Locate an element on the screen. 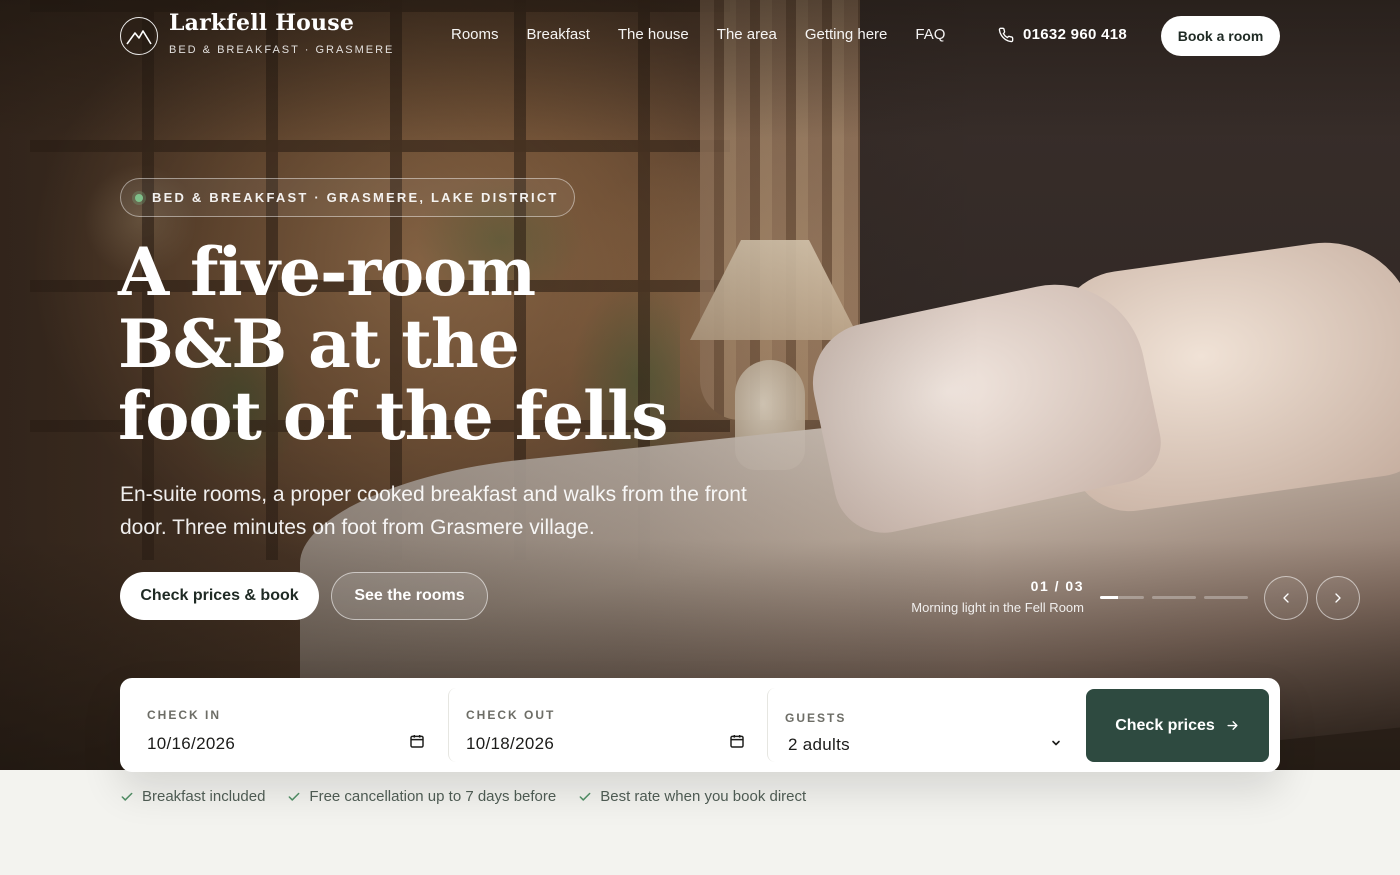  nav-link-the-house: The house is located at coordinates (653, 35).